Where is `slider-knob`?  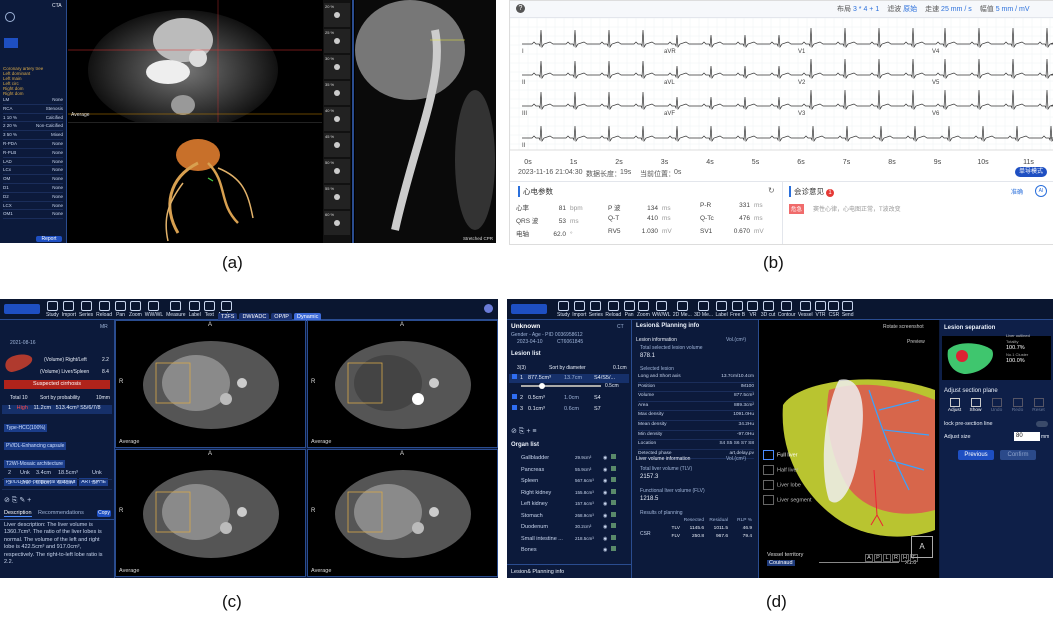 slider-knob is located at coordinates (542, 386).